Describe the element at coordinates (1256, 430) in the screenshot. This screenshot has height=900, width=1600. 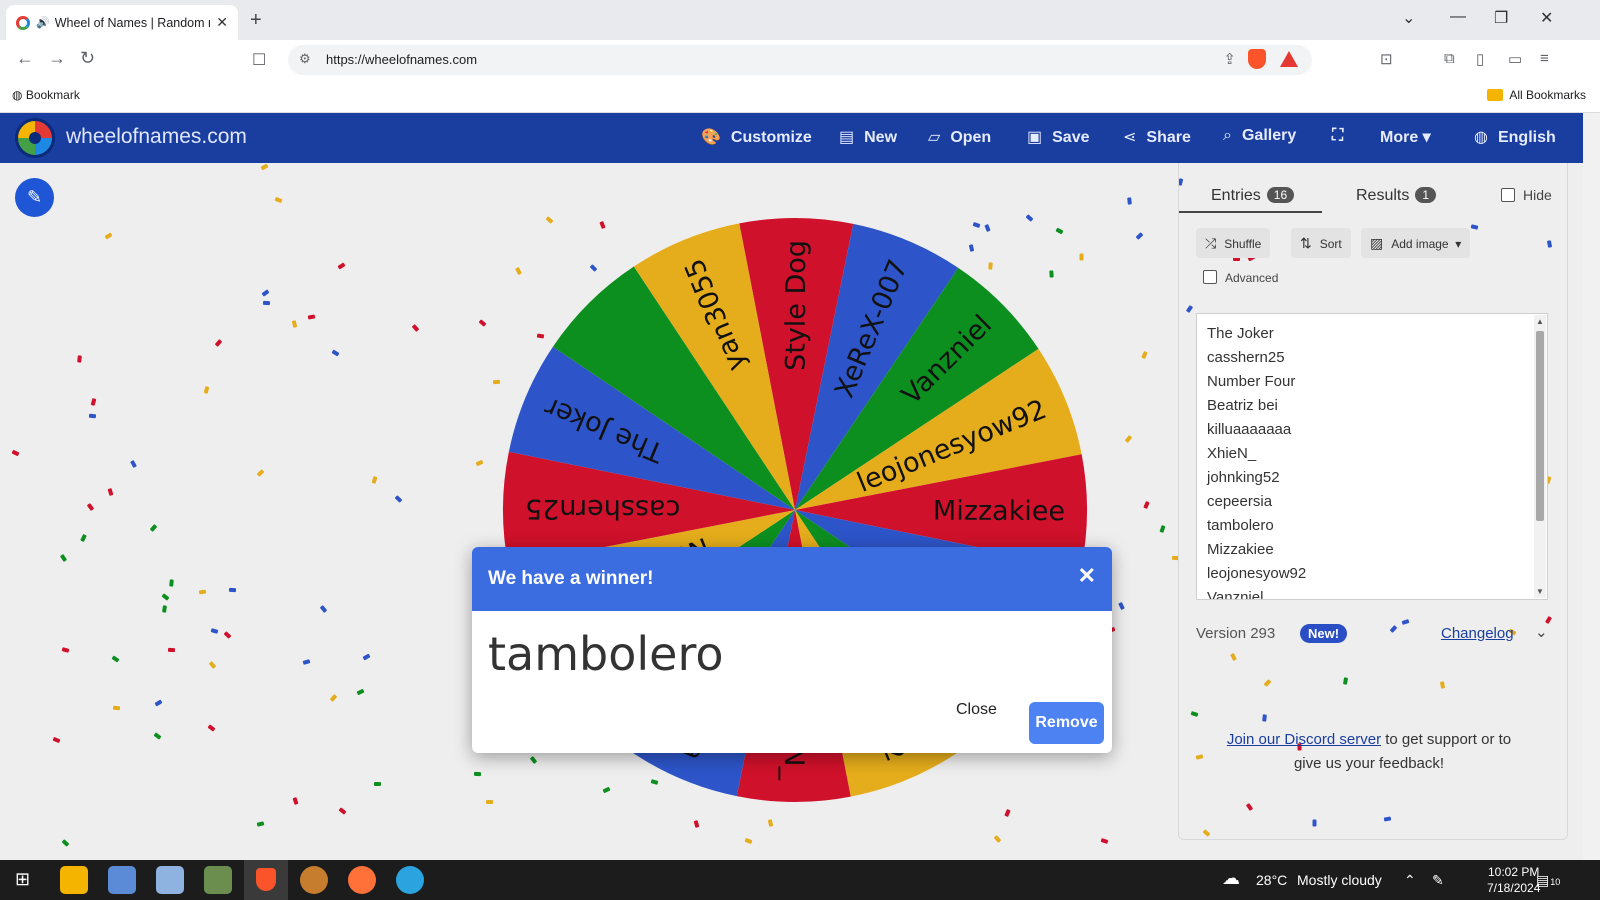
I see `entry-item: killuaaaaaaa` at that location.